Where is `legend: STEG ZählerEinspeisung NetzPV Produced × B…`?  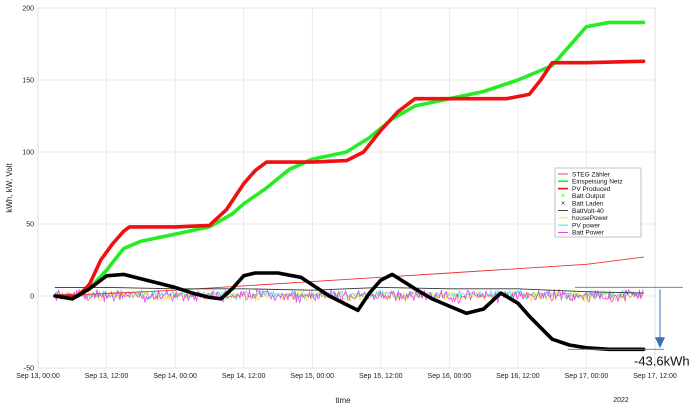
legend: STEG ZählerEinspeisung NetzPV Produced × B… is located at coordinates (598, 202).